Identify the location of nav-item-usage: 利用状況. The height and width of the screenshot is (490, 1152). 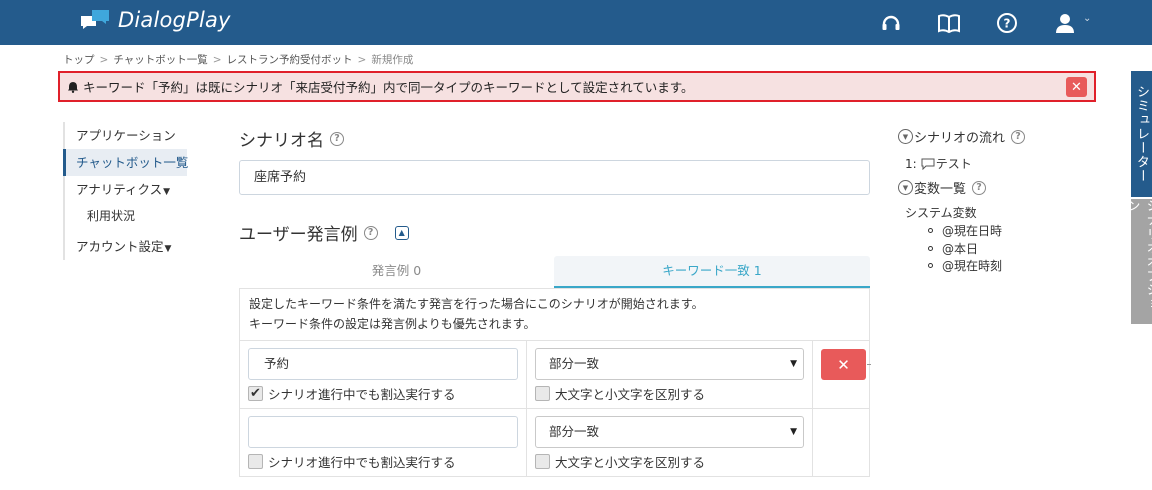
(125, 216).